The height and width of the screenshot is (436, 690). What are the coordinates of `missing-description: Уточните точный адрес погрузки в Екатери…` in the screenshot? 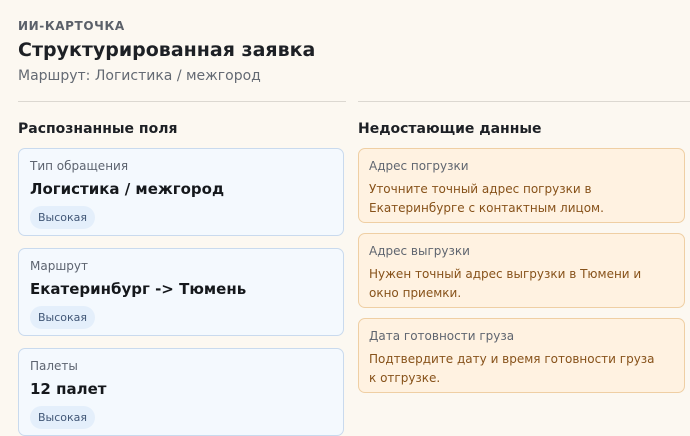 It's located at (486, 198).